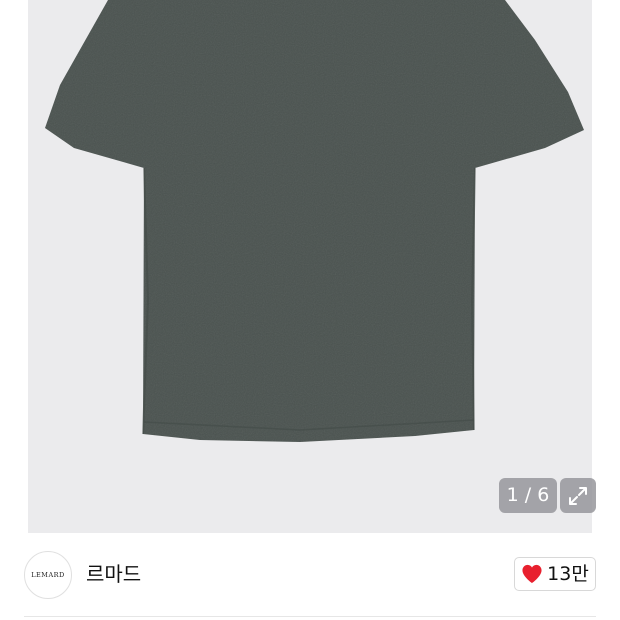 The image size is (620, 620). I want to click on like-button: 13만, so click(555, 574).